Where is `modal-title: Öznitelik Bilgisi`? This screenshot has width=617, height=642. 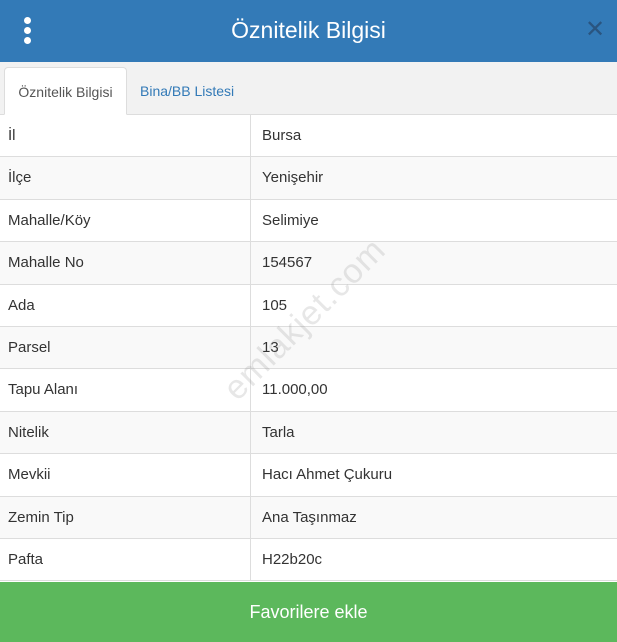
modal-title: Öznitelik Bilgisi is located at coordinates (308, 30).